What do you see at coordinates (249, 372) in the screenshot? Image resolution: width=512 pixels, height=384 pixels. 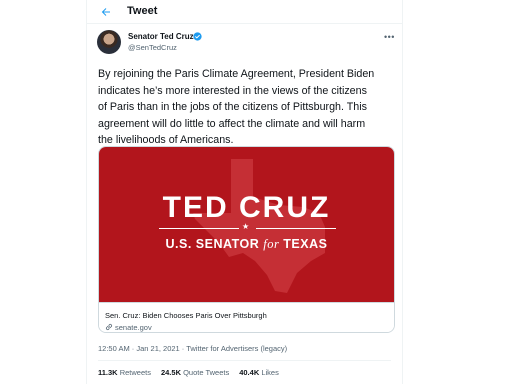 I see `likes-count: 40.4K` at bounding box center [249, 372].